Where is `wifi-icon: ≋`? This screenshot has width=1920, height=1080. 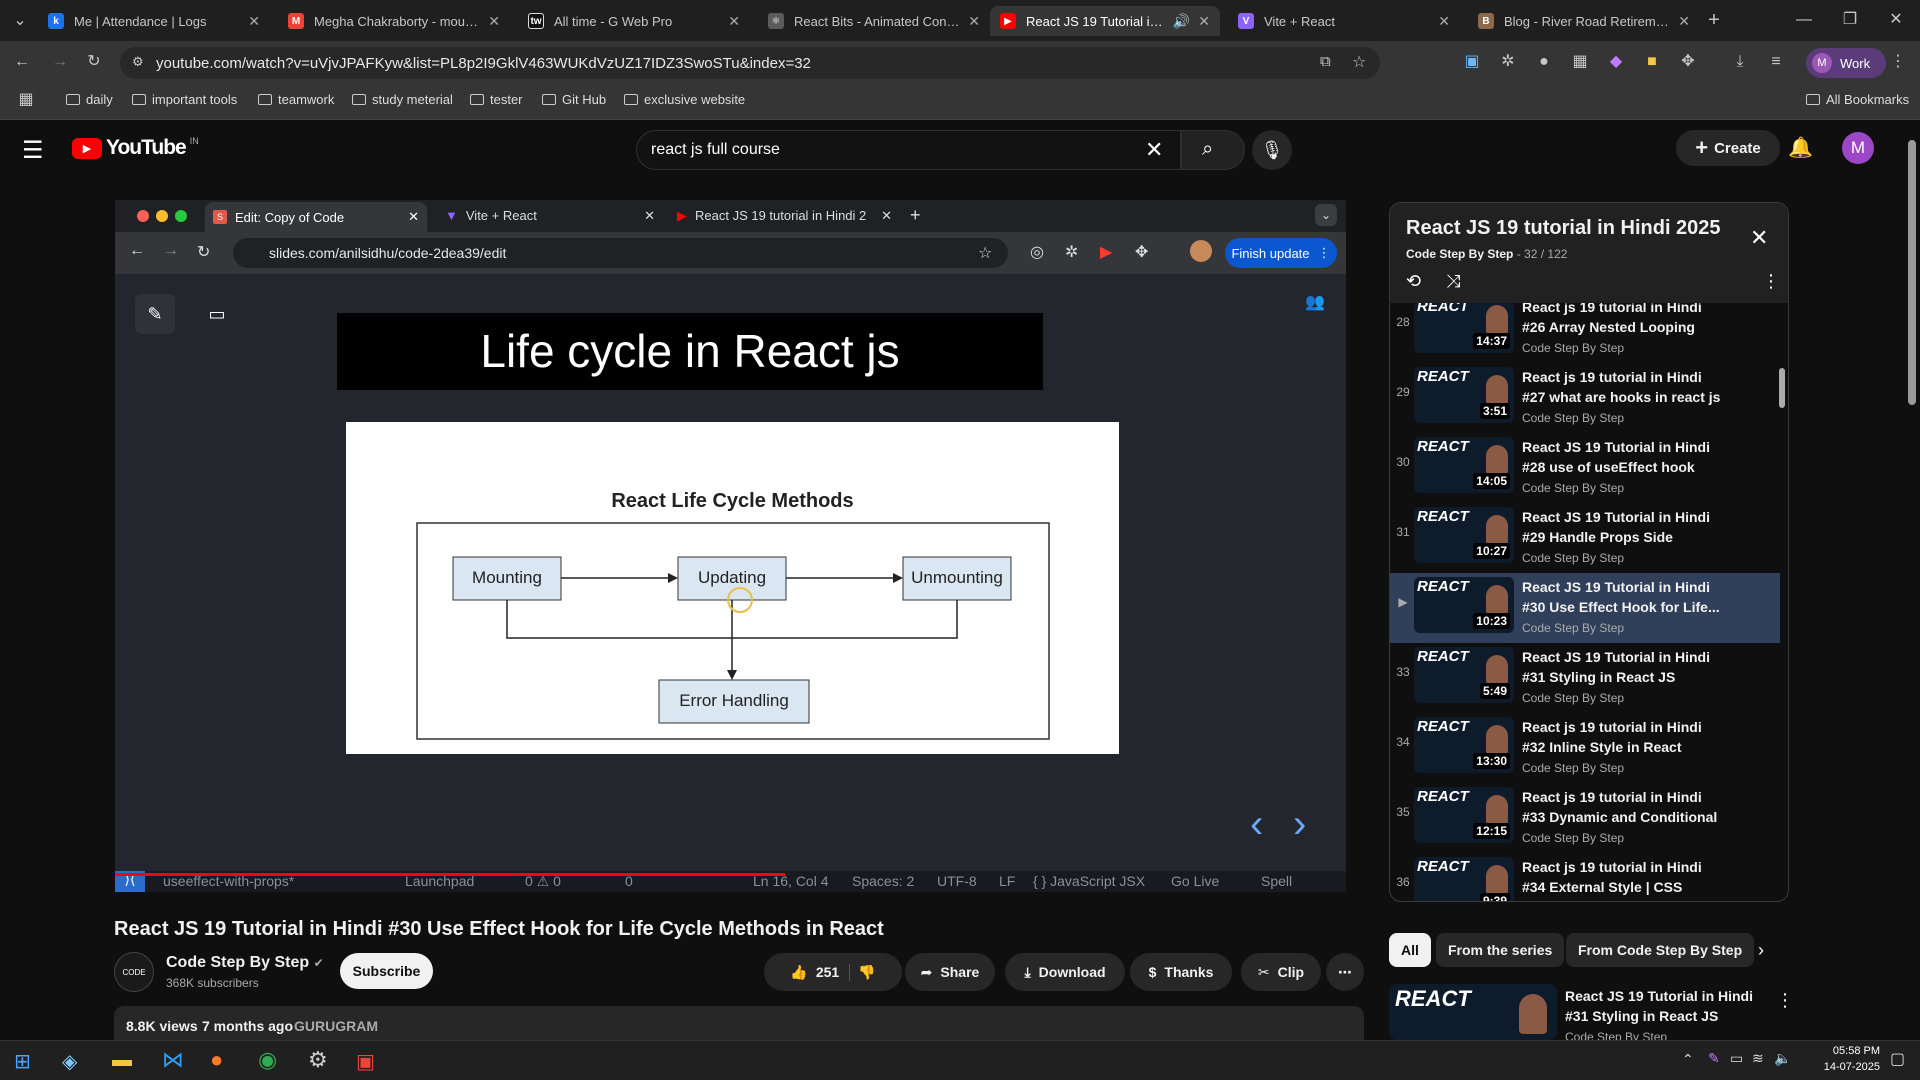 wifi-icon: ≋ is located at coordinates (1758, 1058).